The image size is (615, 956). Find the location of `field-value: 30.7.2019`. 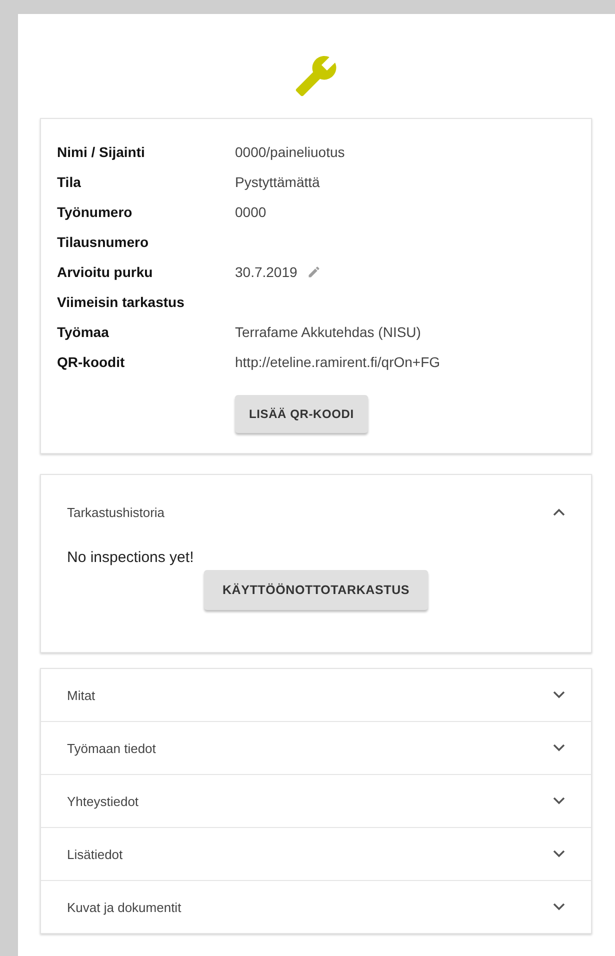

field-value: 30.7.2019 is located at coordinates (266, 272).